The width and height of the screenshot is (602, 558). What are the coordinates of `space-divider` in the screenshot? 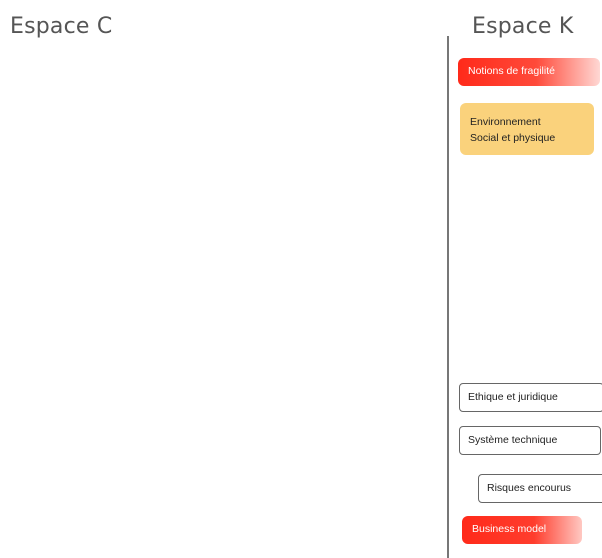 It's located at (448, 297).